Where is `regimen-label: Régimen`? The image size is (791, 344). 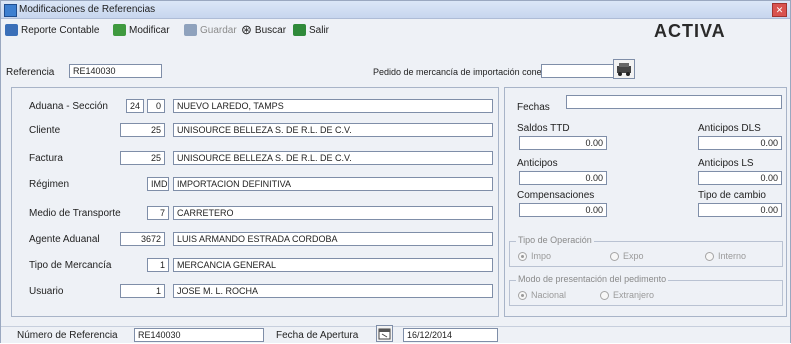 regimen-label: Régimen is located at coordinates (49, 184).